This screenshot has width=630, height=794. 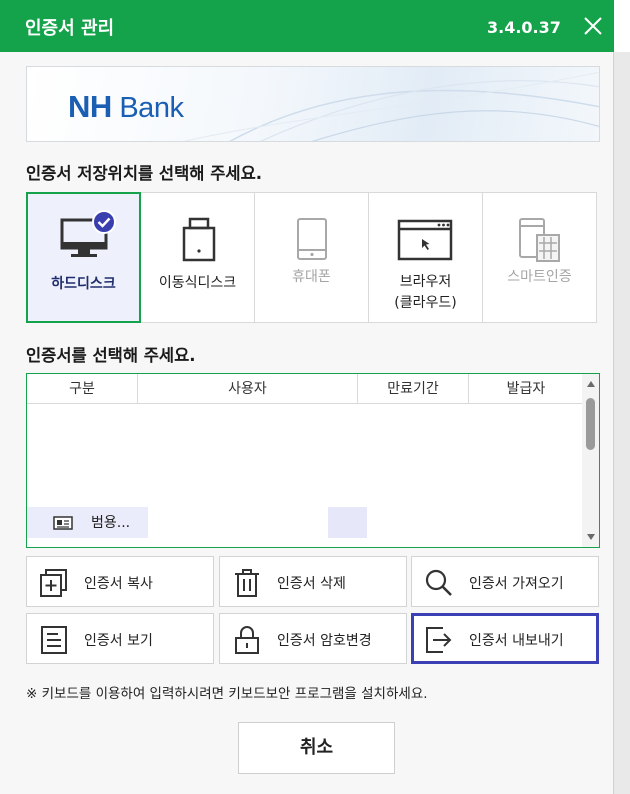 I want to click on change-password-label: 인증서 암호변경, so click(x=324, y=641).